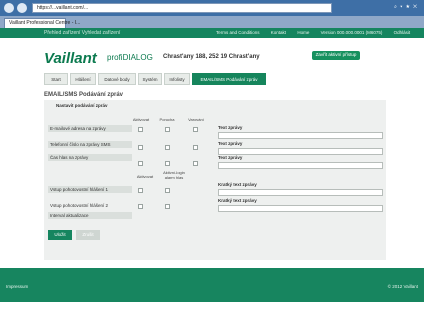 The height and width of the screenshot is (322, 424). I want to click on tab-data-points: Datové body, so click(117, 79).